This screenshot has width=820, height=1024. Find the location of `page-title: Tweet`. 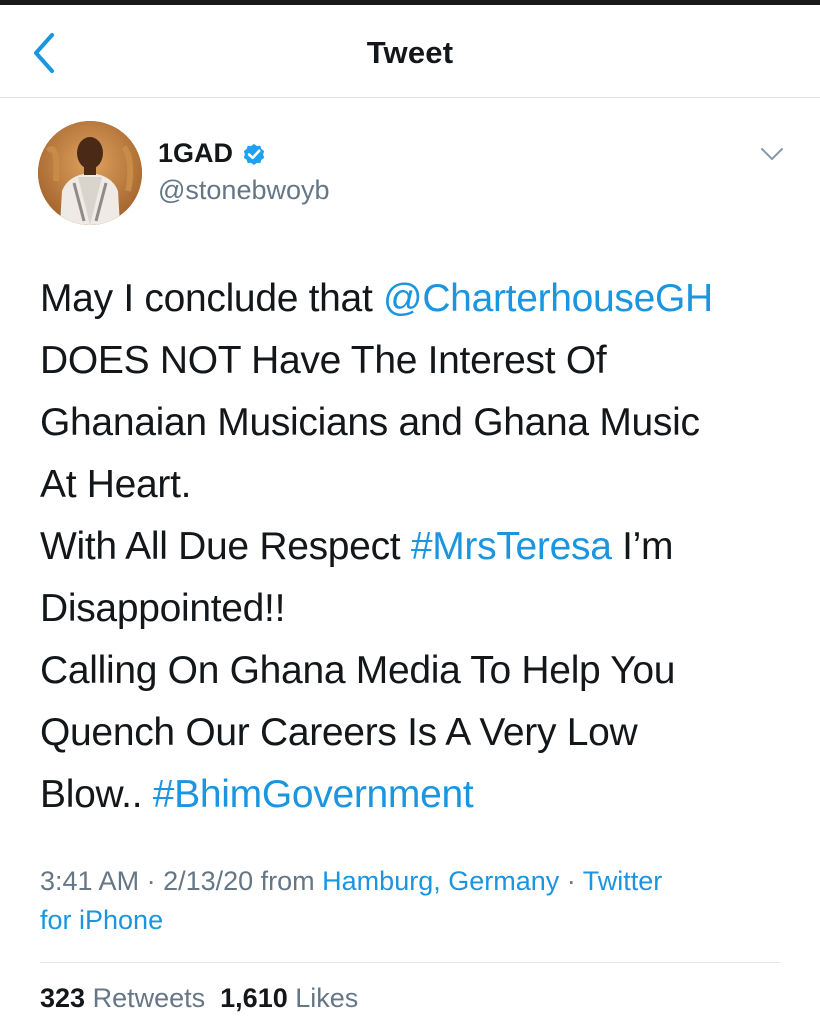

page-title: Tweet is located at coordinates (410, 52).